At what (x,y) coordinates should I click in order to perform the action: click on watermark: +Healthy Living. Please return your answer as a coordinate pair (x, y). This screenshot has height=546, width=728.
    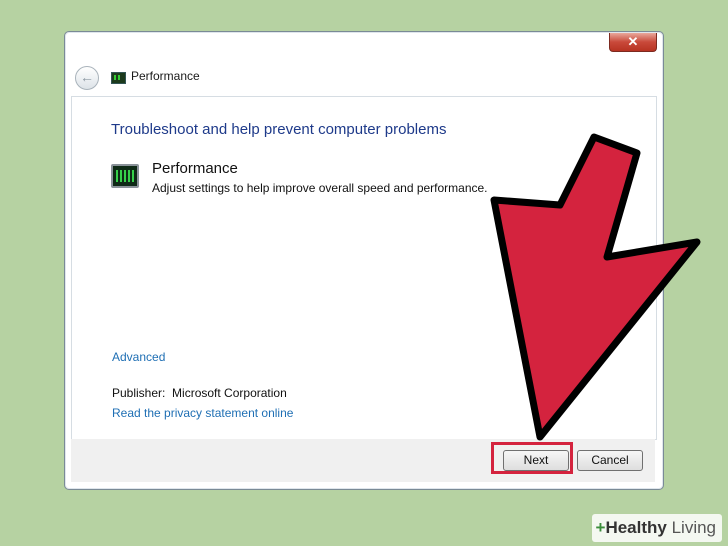
    Looking at the image, I should click on (656, 528).